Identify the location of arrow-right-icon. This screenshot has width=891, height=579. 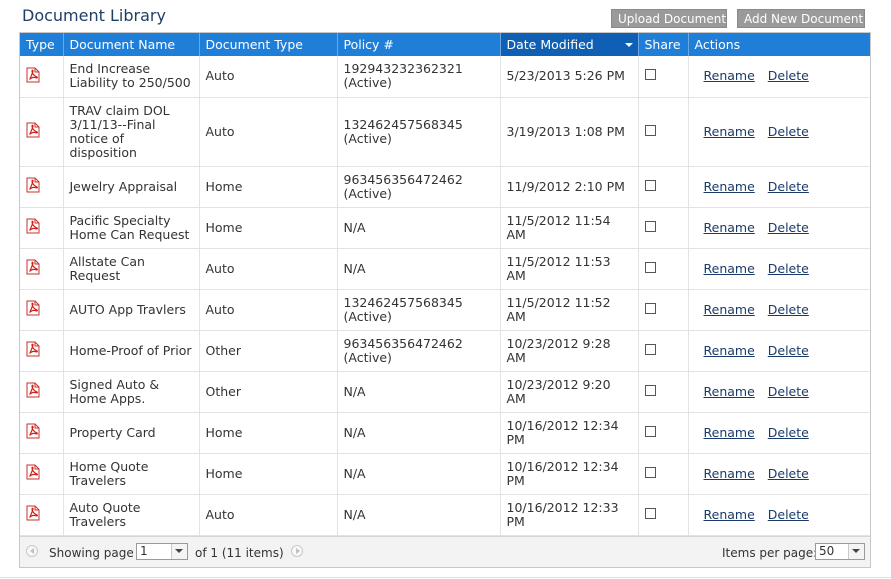
(297, 550).